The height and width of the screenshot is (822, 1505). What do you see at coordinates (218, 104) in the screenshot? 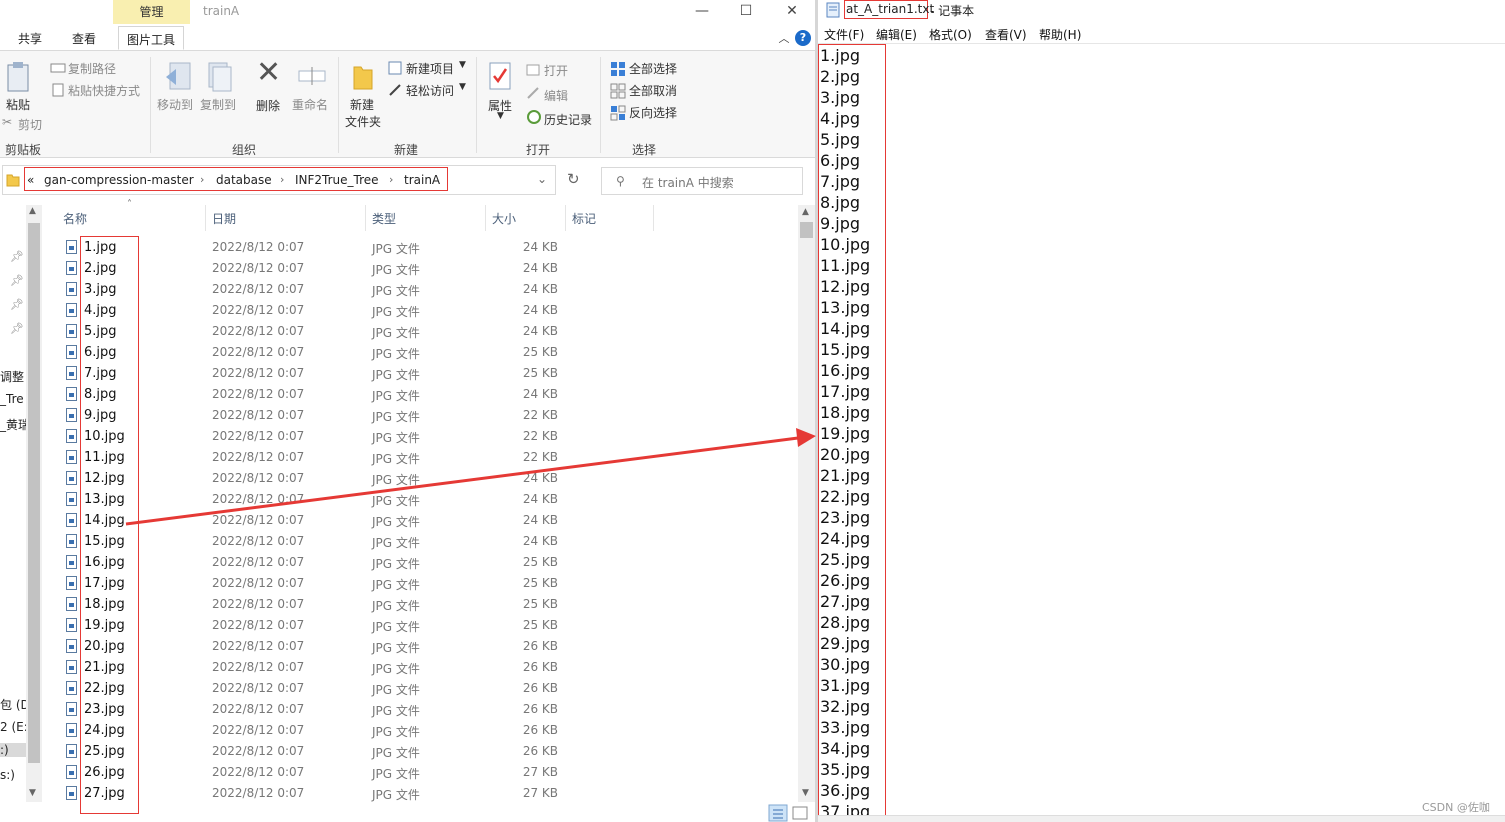
I see `copy-to-button: 复制到` at bounding box center [218, 104].